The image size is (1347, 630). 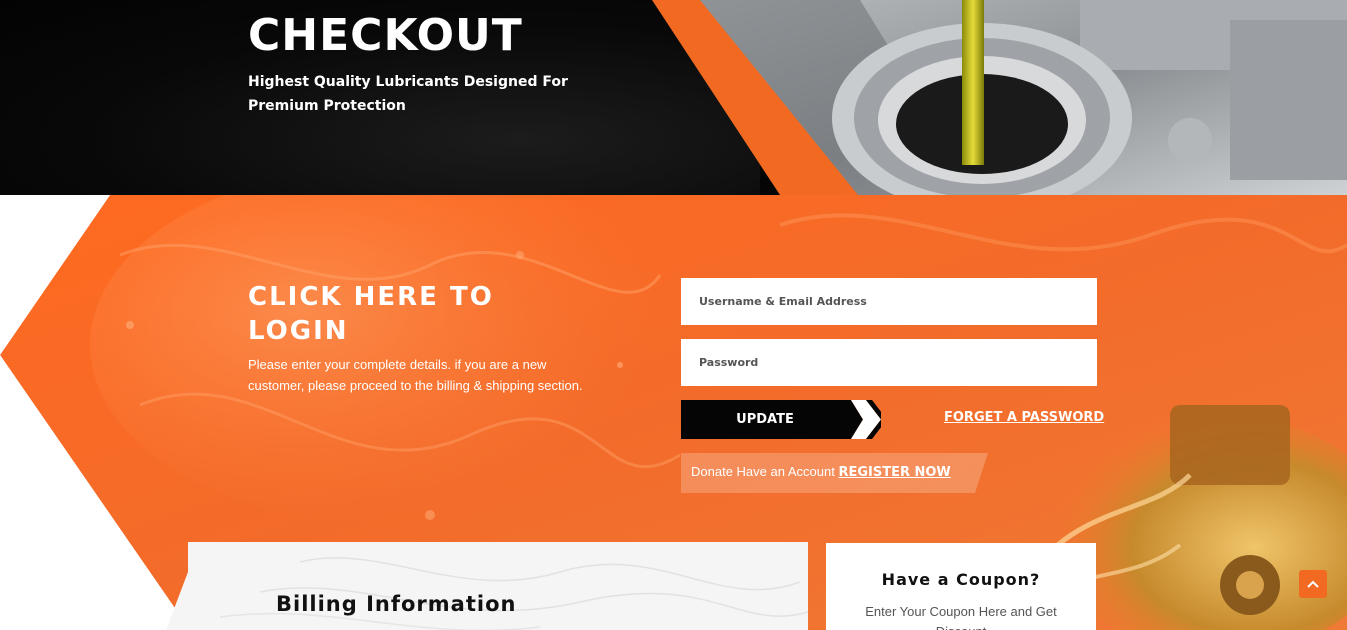 What do you see at coordinates (1024, 417) in the screenshot?
I see `forget-password-link: FORGET A PASSWORD` at bounding box center [1024, 417].